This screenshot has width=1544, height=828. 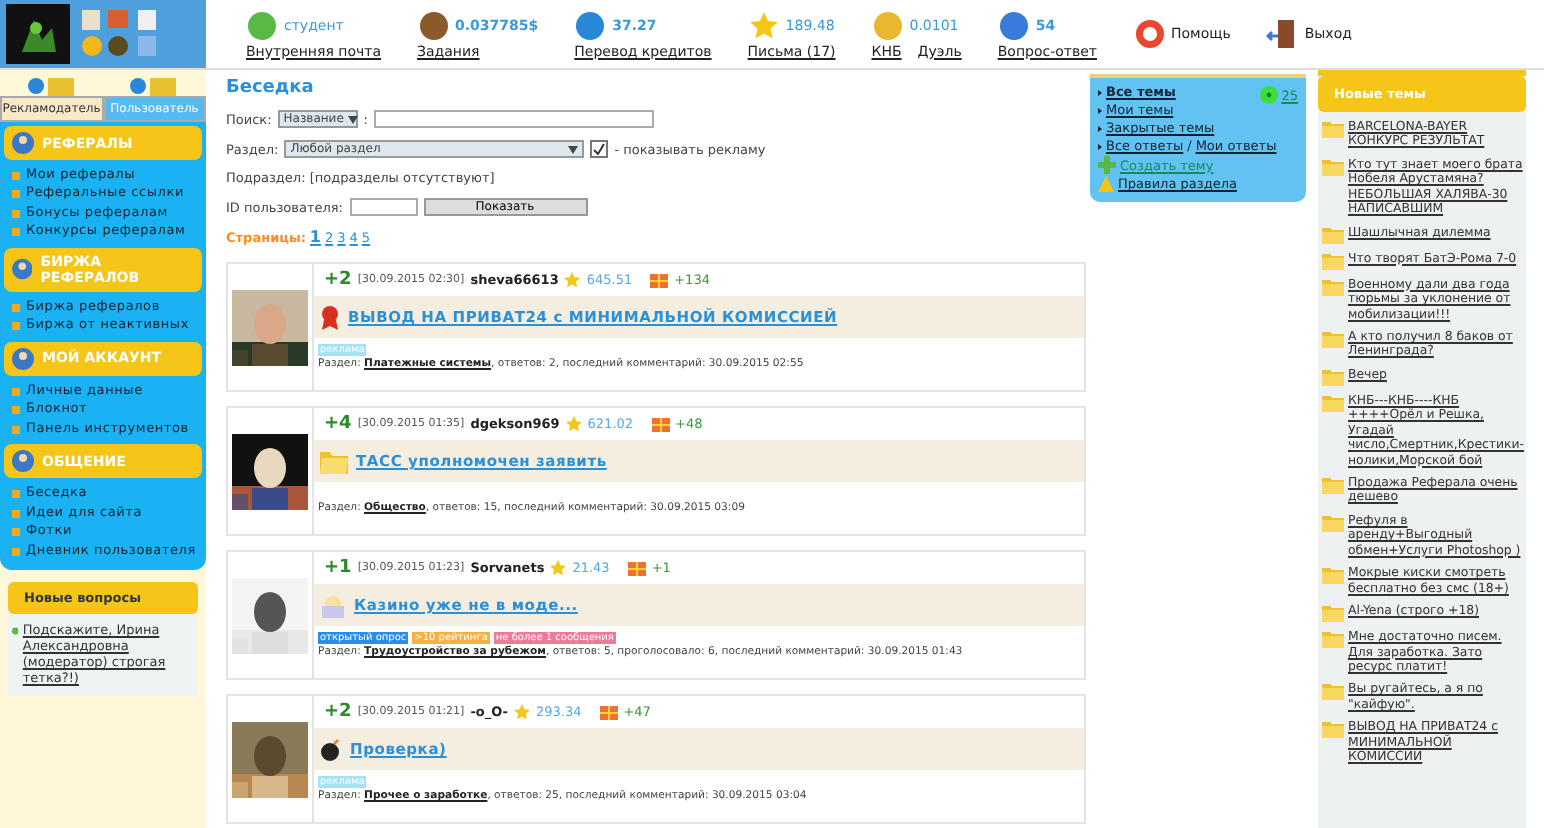 What do you see at coordinates (383, 207) in the screenshot?
I see `user-id-field` at bounding box center [383, 207].